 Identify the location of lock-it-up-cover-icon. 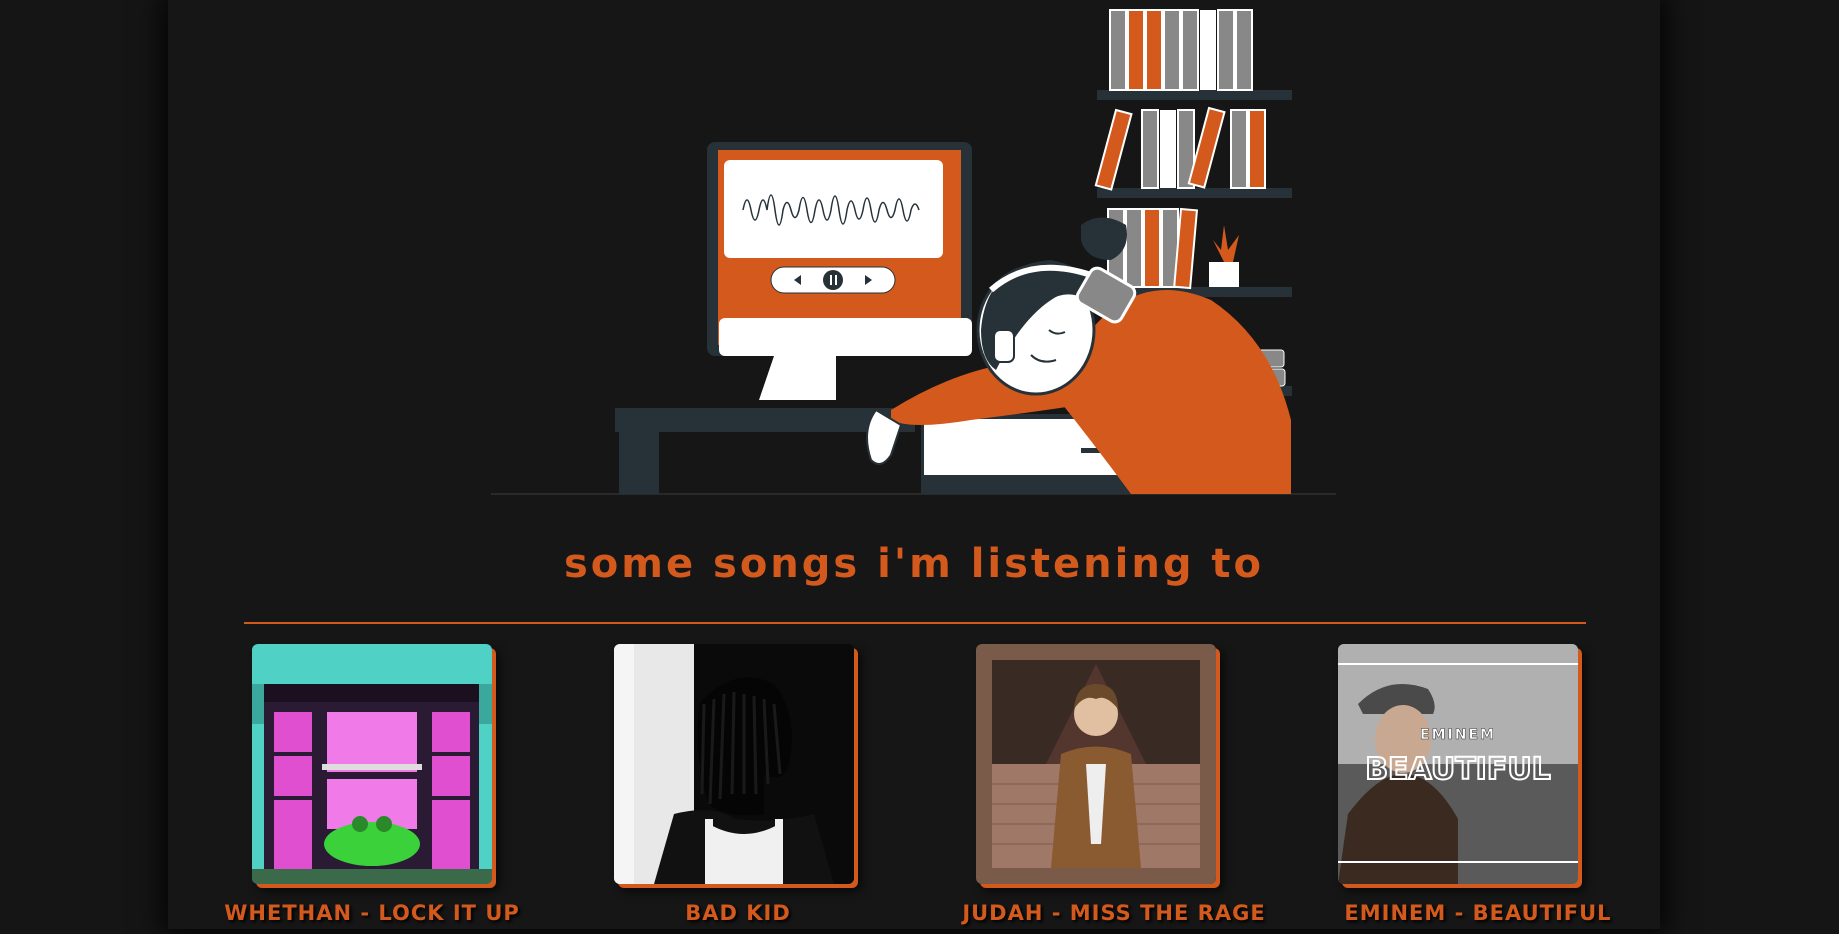
(372, 764).